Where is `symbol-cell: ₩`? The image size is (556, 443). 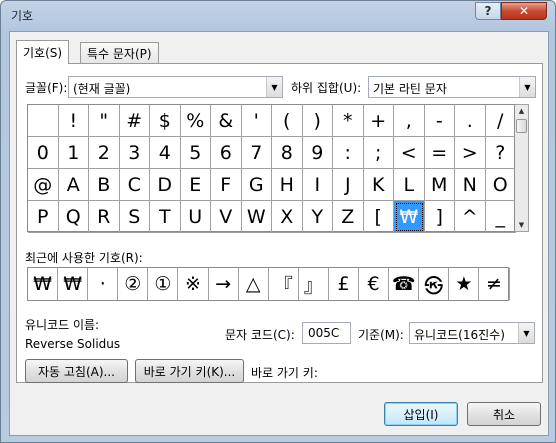 symbol-cell: ₩ is located at coordinates (409, 217).